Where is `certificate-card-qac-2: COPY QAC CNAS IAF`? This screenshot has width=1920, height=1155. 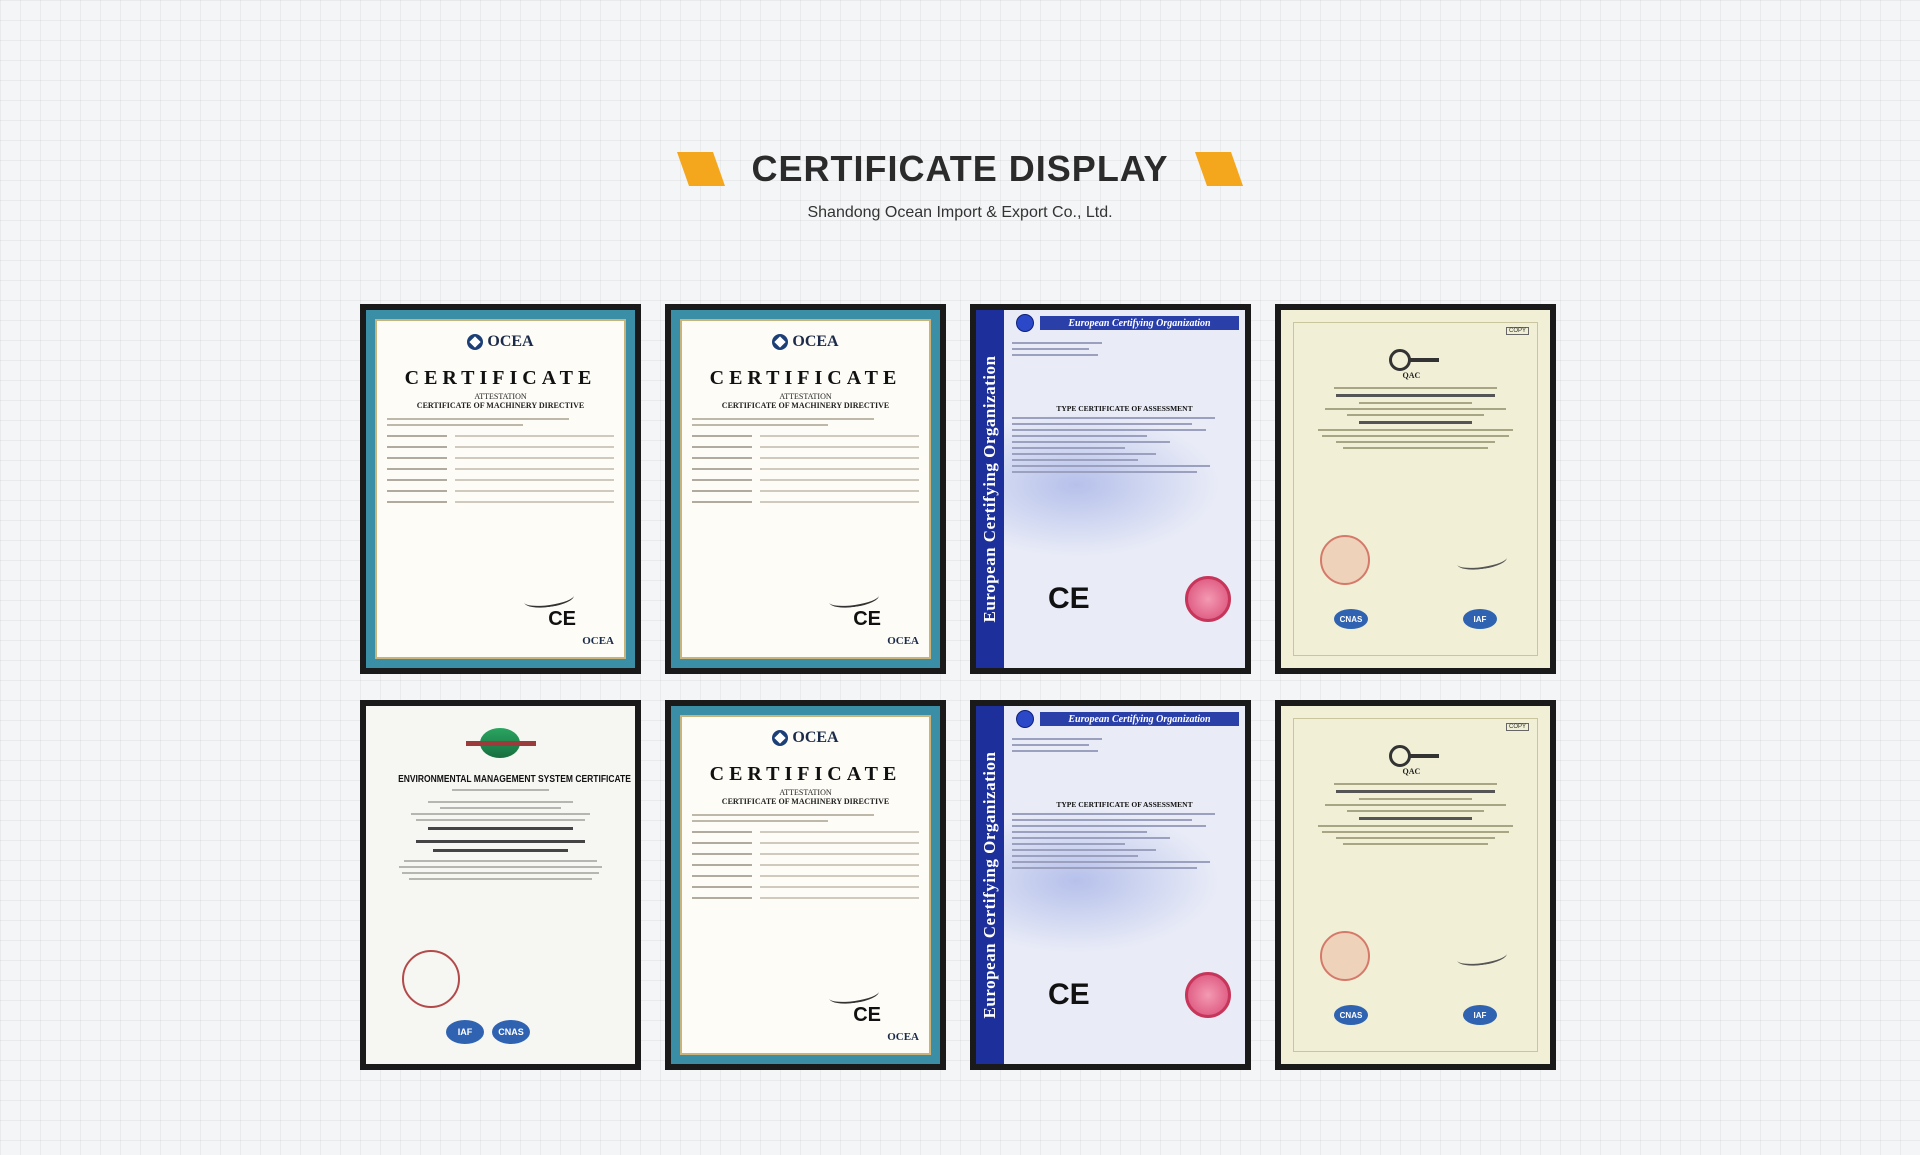 certificate-card-qac-2: COPY QAC CNAS IAF is located at coordinates (1415, 885).